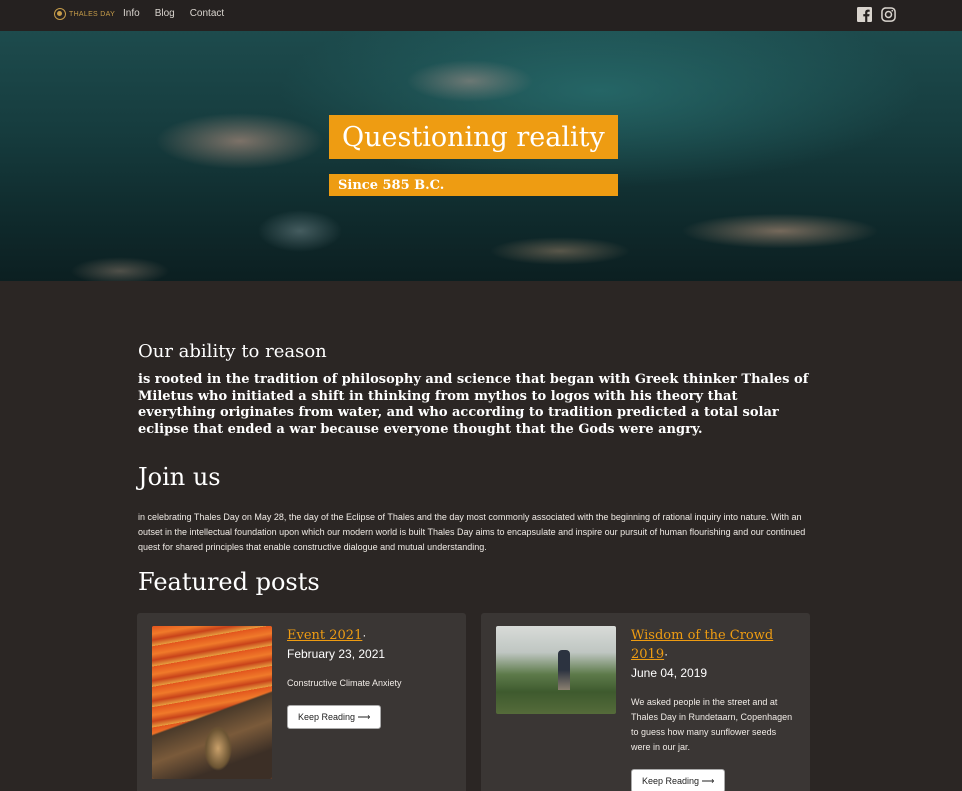 This screenshot has width=962, height=791. I want to click on post-date: February 23, 2021, so click(336, 654).